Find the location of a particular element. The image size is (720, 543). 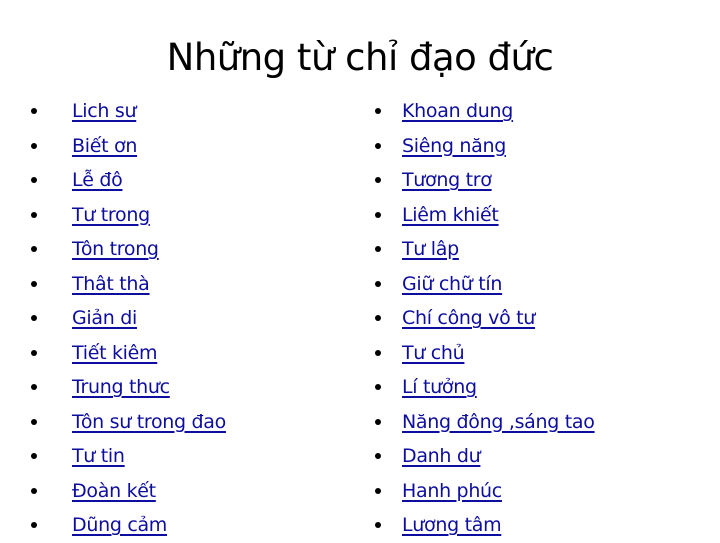

list-item: Tôn trong is located at coordinates (127, 249).